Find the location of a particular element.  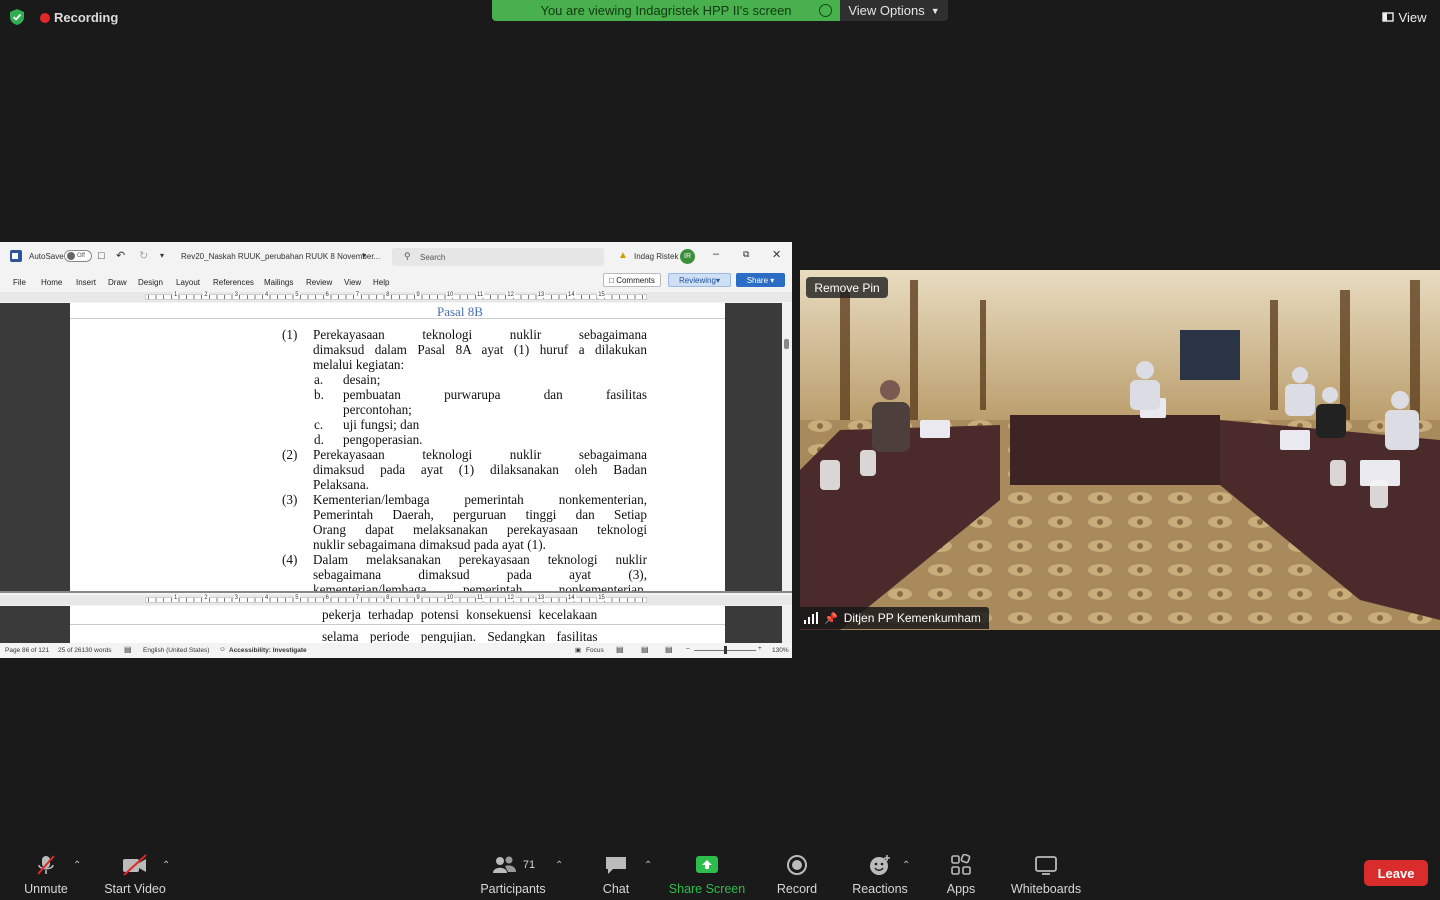

ruler-number: 13 is located at coordinates (541, 295).